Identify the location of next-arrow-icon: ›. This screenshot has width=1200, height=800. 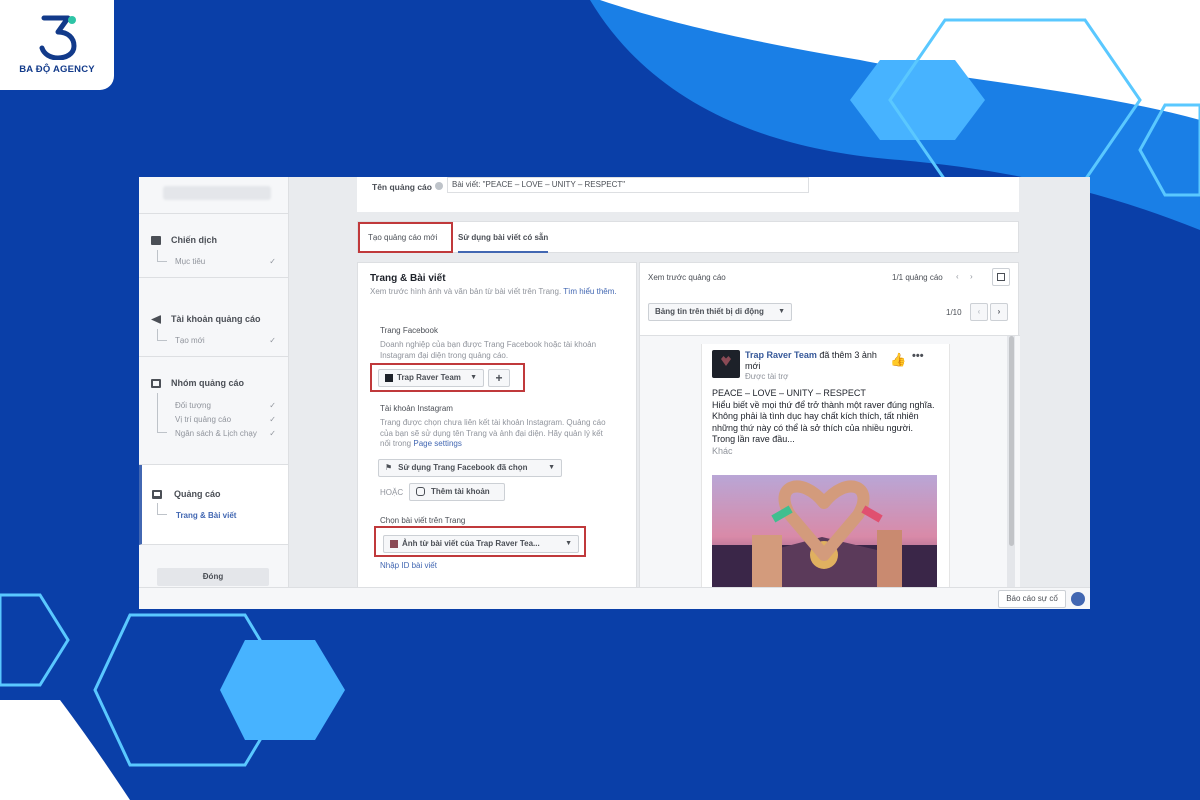
(971, 277).